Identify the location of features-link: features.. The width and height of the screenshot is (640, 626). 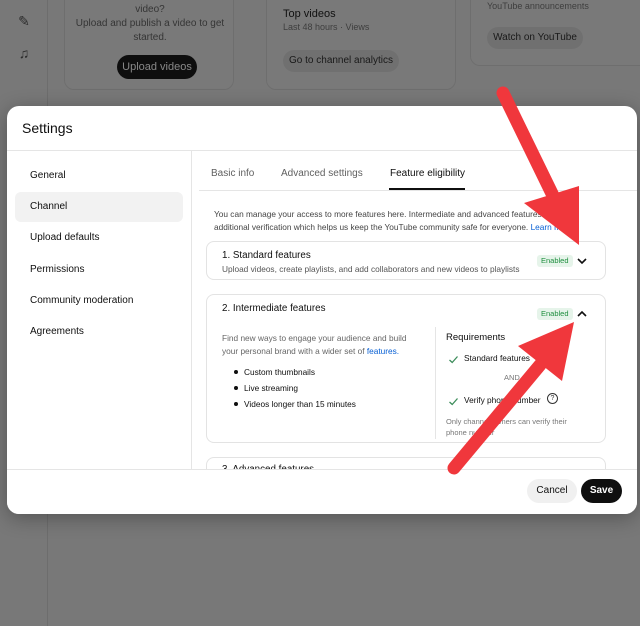
(383, 351).